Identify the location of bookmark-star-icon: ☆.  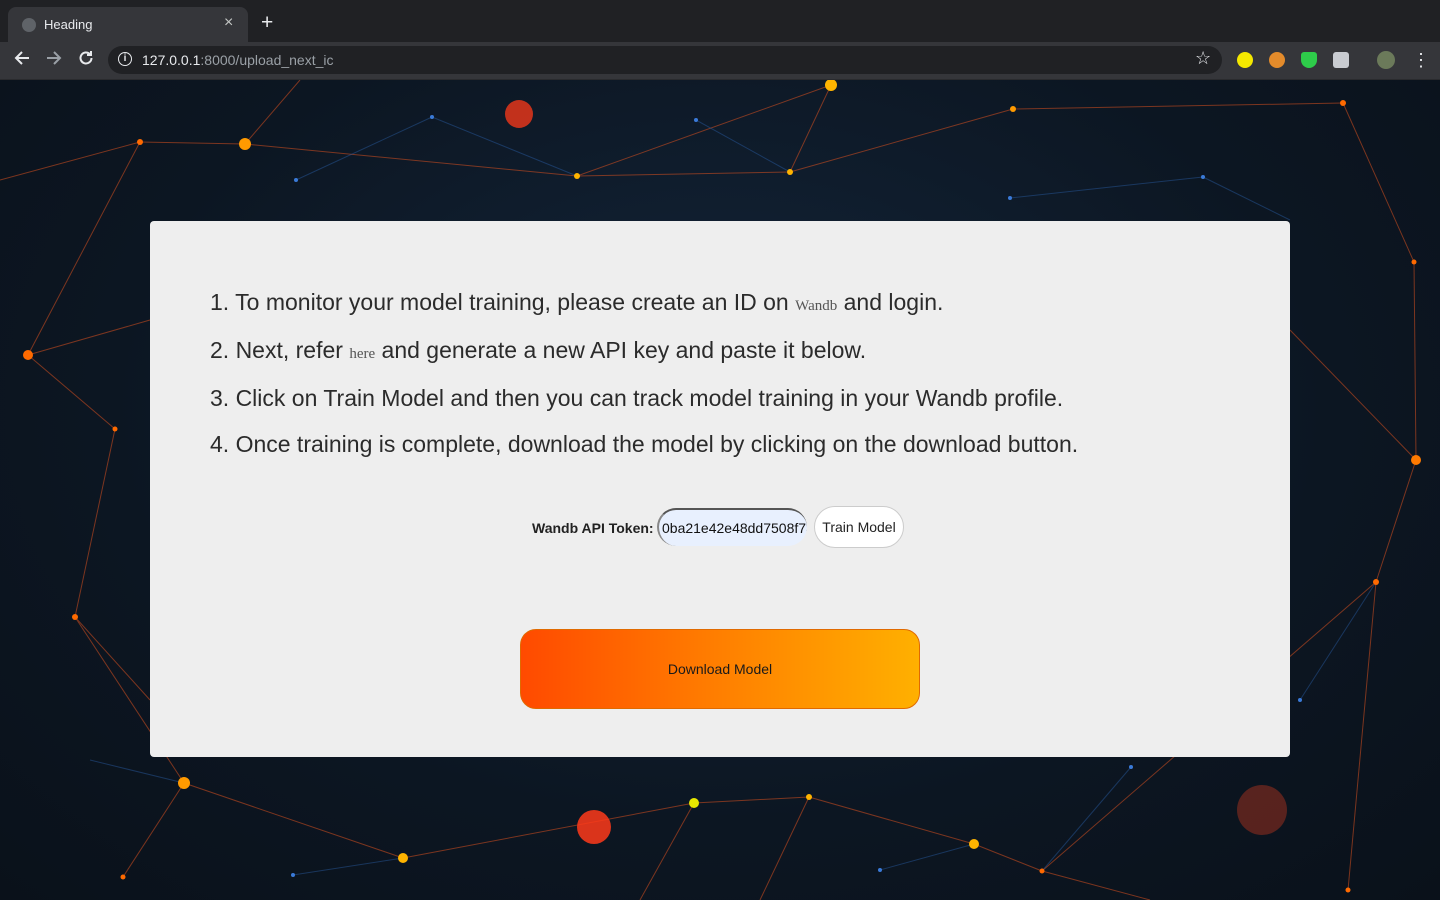
(1203, 58).